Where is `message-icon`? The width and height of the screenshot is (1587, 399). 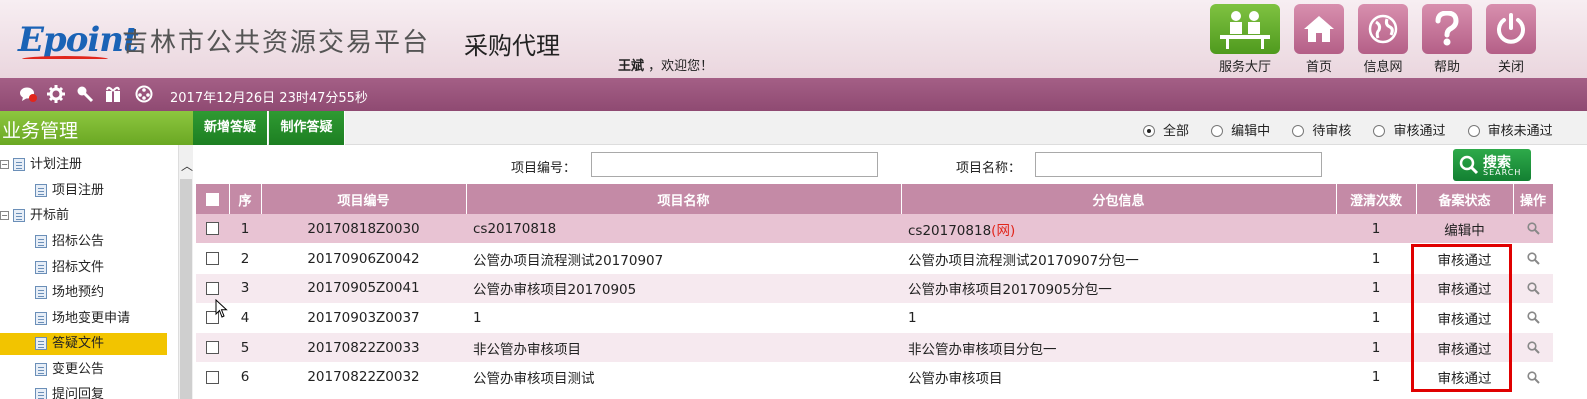
message-icon is located at coordinates (28, 94).